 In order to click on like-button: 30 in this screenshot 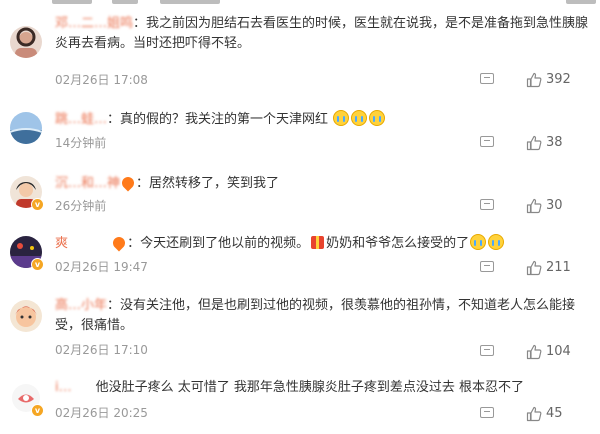, I will do `click(558, 206)`.